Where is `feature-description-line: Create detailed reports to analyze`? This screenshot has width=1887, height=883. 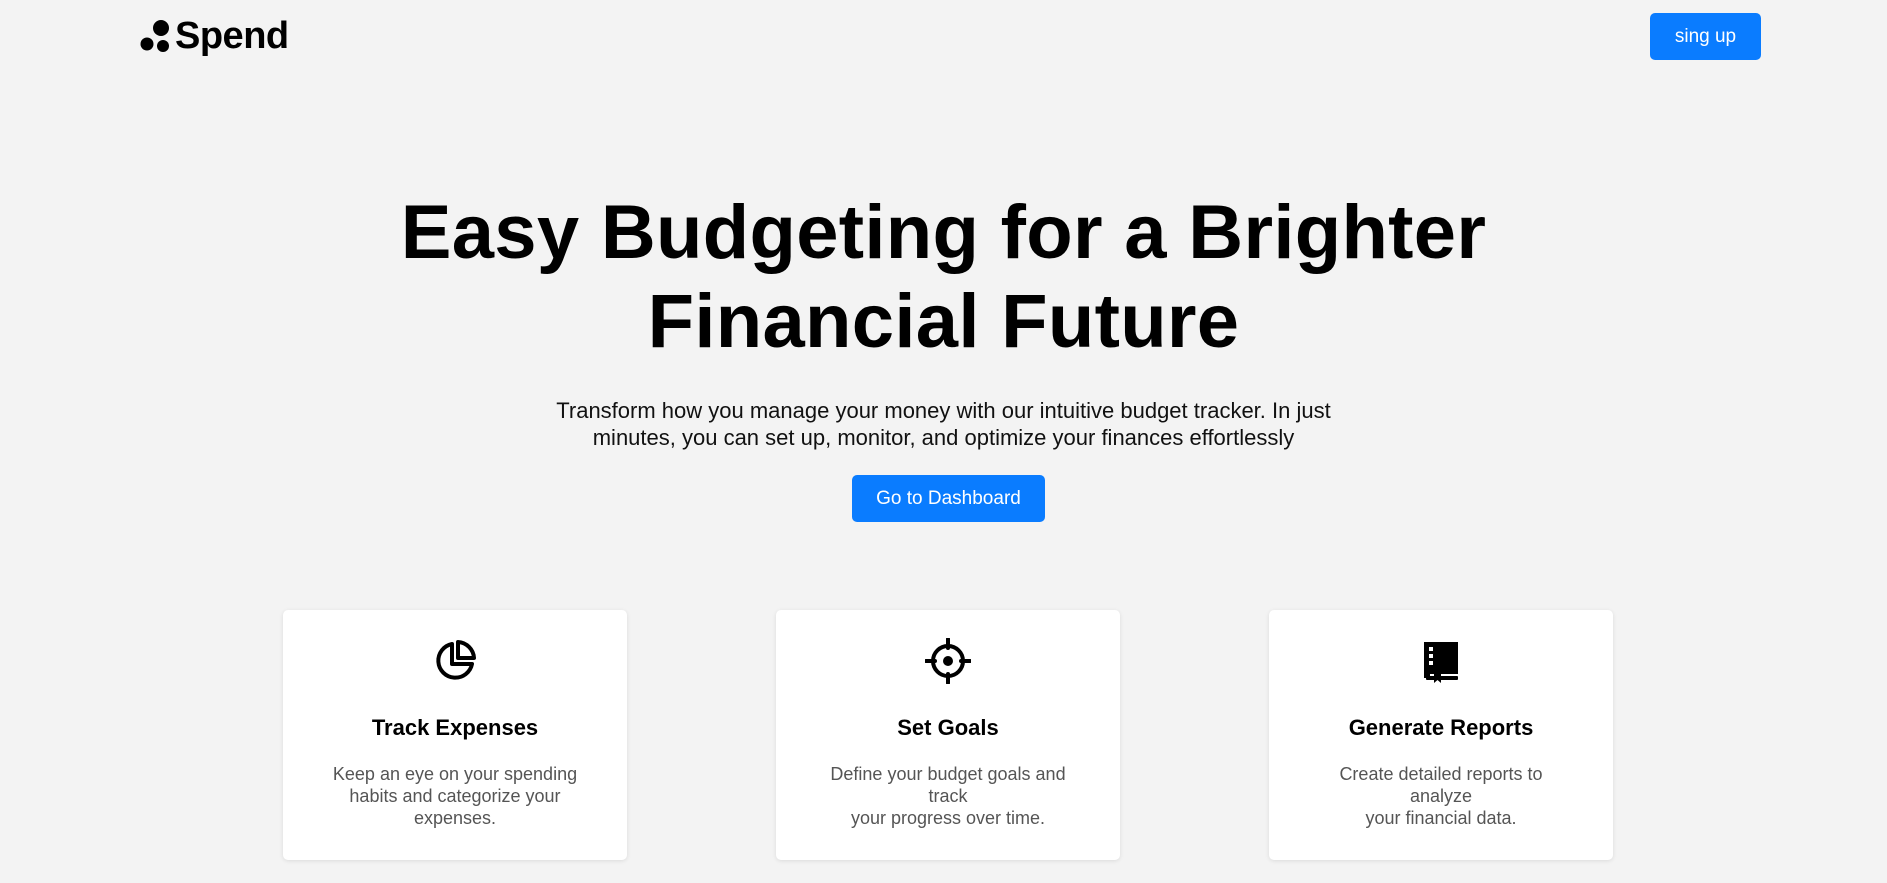 feature-description-line: Create detailed reports to analyze is located at coordinates (1441, 785).